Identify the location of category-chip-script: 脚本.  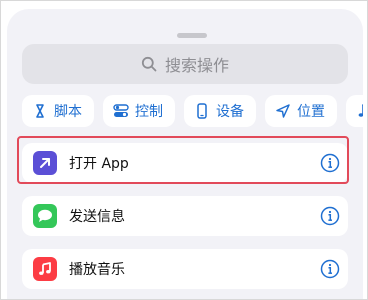
(58, 111).